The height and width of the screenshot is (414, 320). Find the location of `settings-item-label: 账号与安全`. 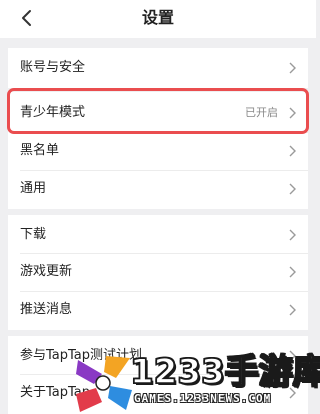

settings-item-label: 账号与安全 is located at coordinates (53, 67).